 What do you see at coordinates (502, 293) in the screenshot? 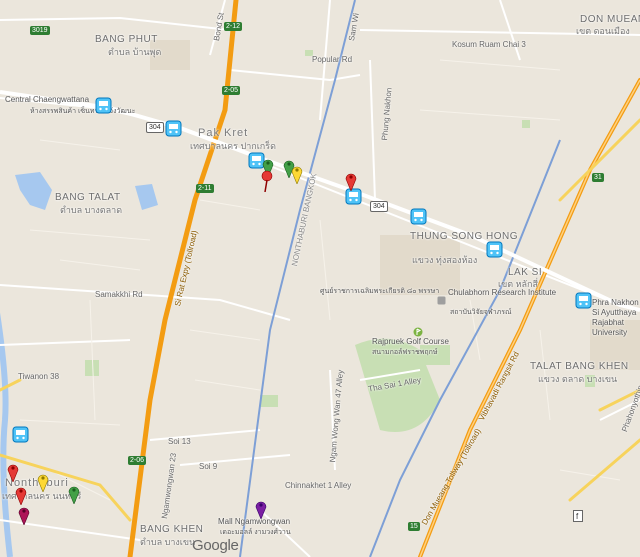
I see `poi-chulabhorn: Chulabhorn Research Institute` at bounding box center [502, 293].